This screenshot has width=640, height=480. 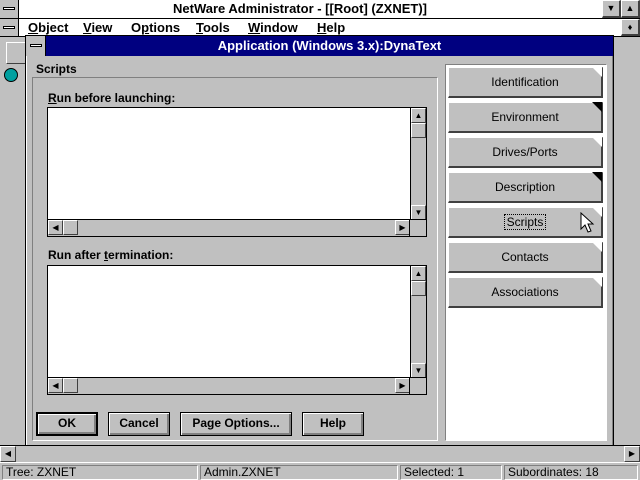 What do you see at coordinates (331, 27) in the screenshot?
I see `menu-help: Help` at bounding box center [331, 27].